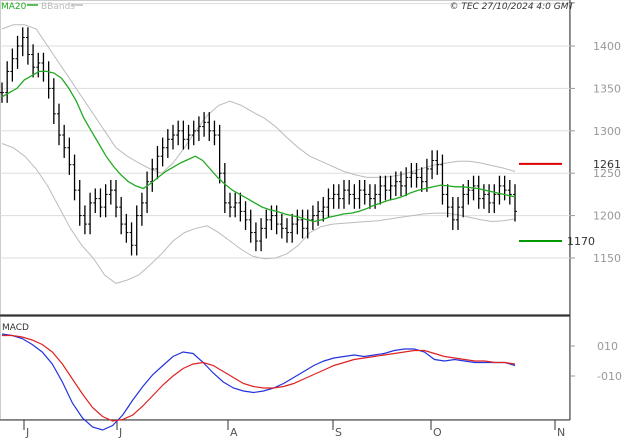  What do you see at coordinates (607, 131) in the screenshot?
I see `y-tick-label: 1300` at bounding box center [607, 131].